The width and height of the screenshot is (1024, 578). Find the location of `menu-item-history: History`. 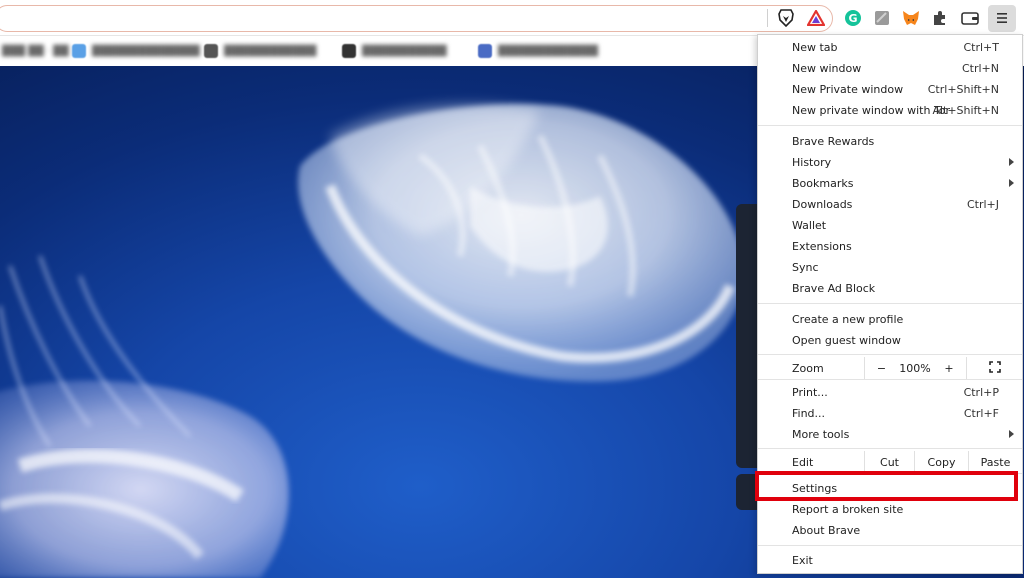

menu-item-history: History is located at coordinates (890, 162).